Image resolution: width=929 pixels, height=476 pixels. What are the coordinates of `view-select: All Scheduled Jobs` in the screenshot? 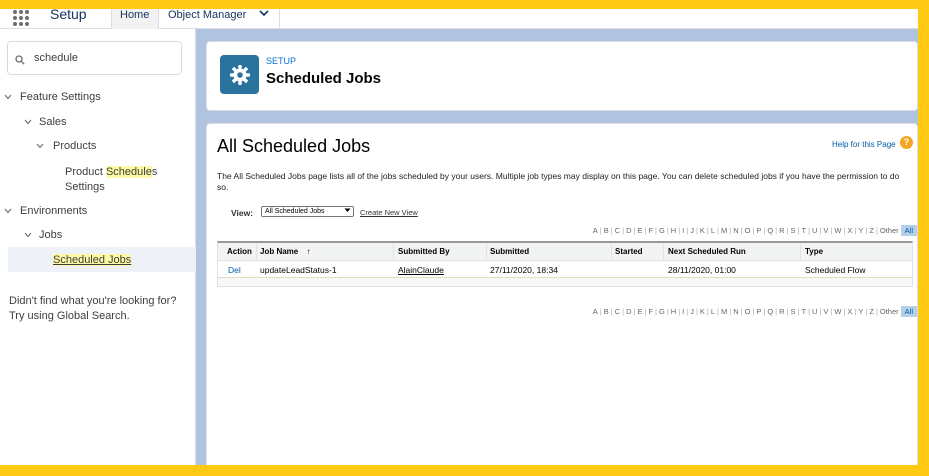 It's located at (307, 211).